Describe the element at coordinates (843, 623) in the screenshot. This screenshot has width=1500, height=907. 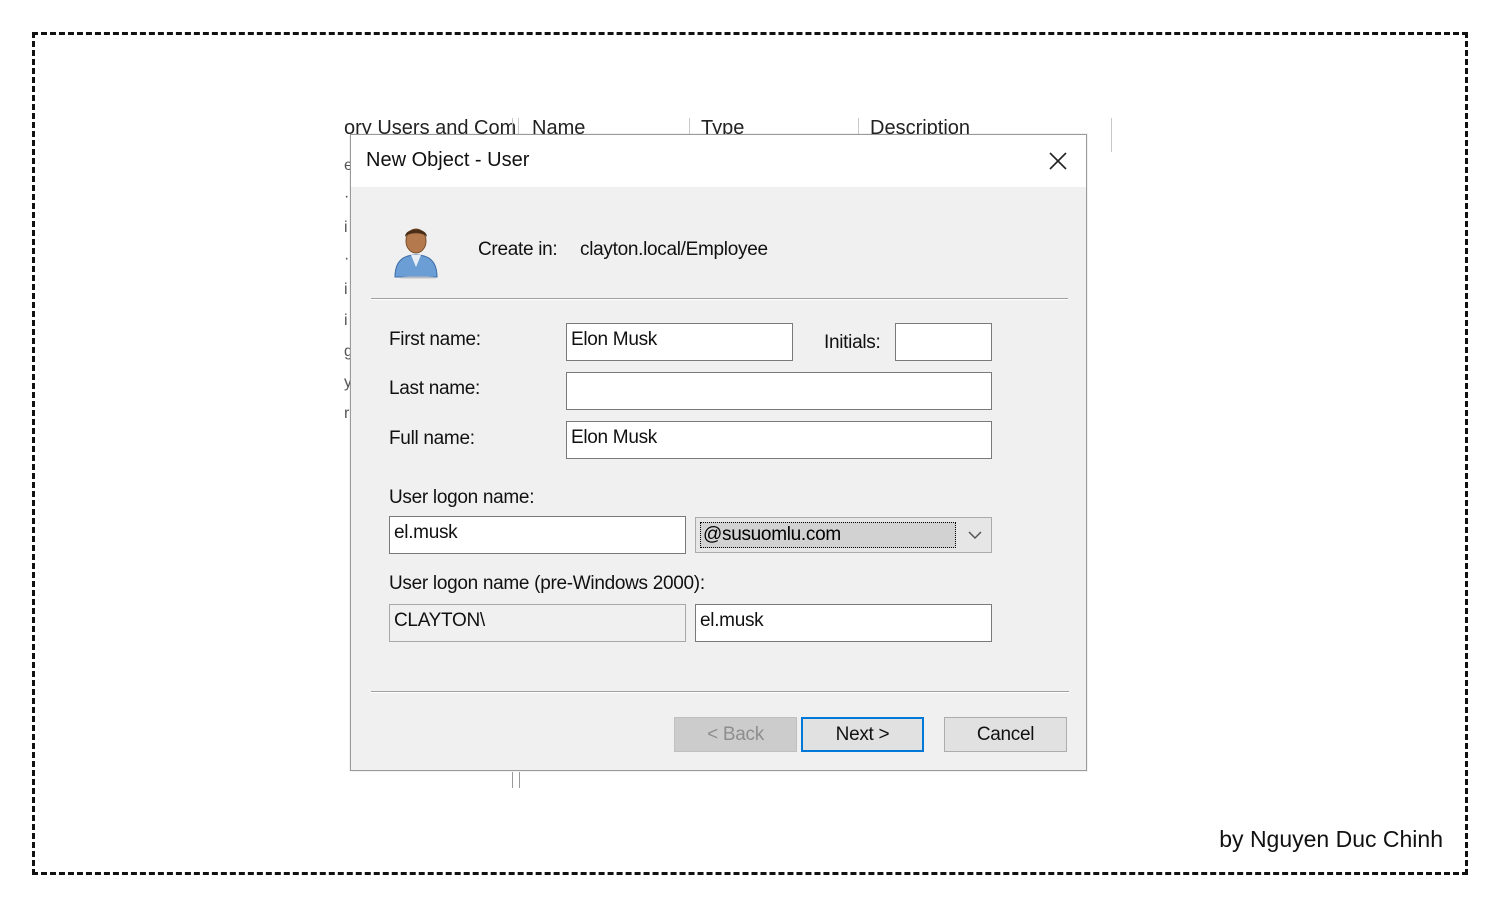
I see `pre-windows-logon-field: el.musk` at that location.